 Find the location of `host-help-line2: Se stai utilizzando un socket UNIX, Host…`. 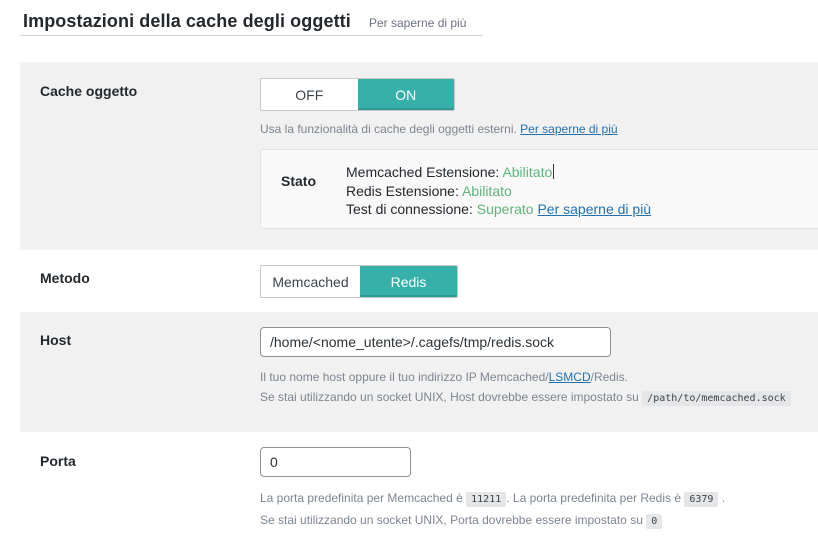

host-help-line2: Se stai utilizzando un socket UNIX, Host… is located at coordinates (525, 398).